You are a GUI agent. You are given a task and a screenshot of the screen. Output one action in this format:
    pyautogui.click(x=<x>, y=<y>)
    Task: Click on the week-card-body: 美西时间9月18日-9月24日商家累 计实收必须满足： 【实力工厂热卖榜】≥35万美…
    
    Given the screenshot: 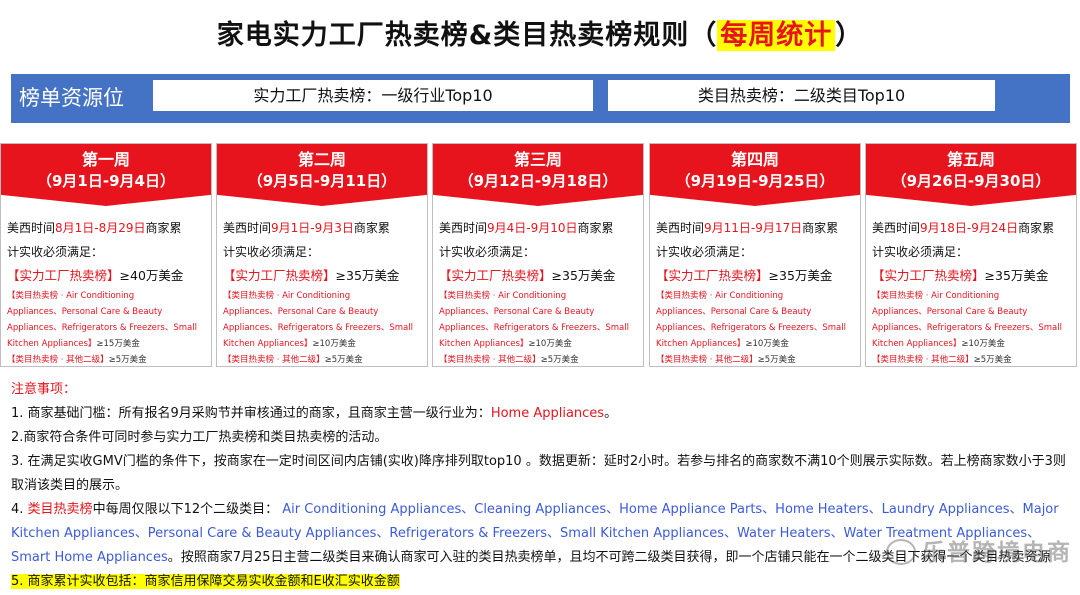 What is the action you would take?
    pyautogui.click(x=971, y=286)
    